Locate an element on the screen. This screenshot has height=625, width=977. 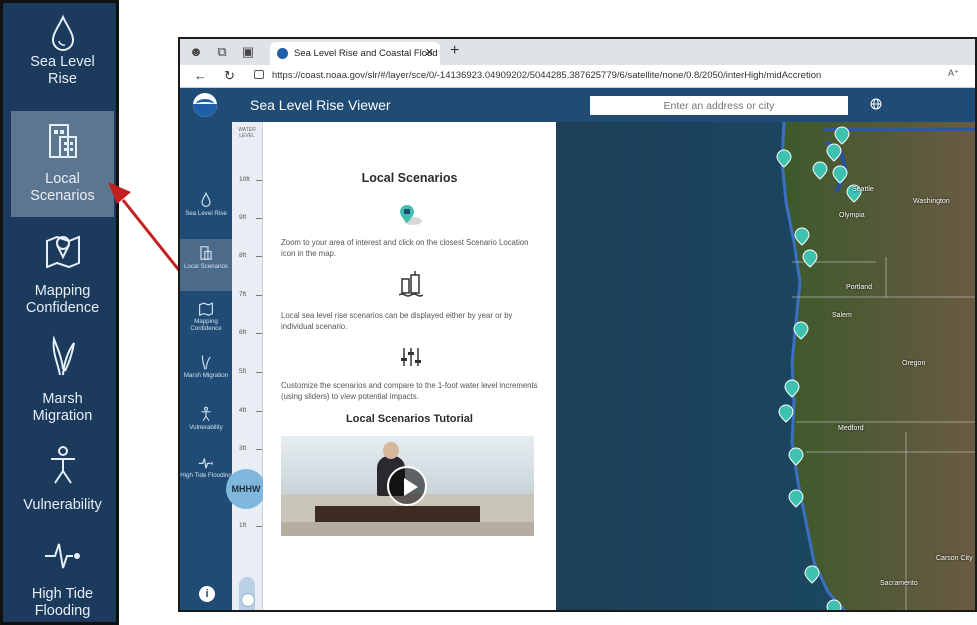
sidebar-item-marsh-migration: Marsh Migration is located at coordinates (206, 374).